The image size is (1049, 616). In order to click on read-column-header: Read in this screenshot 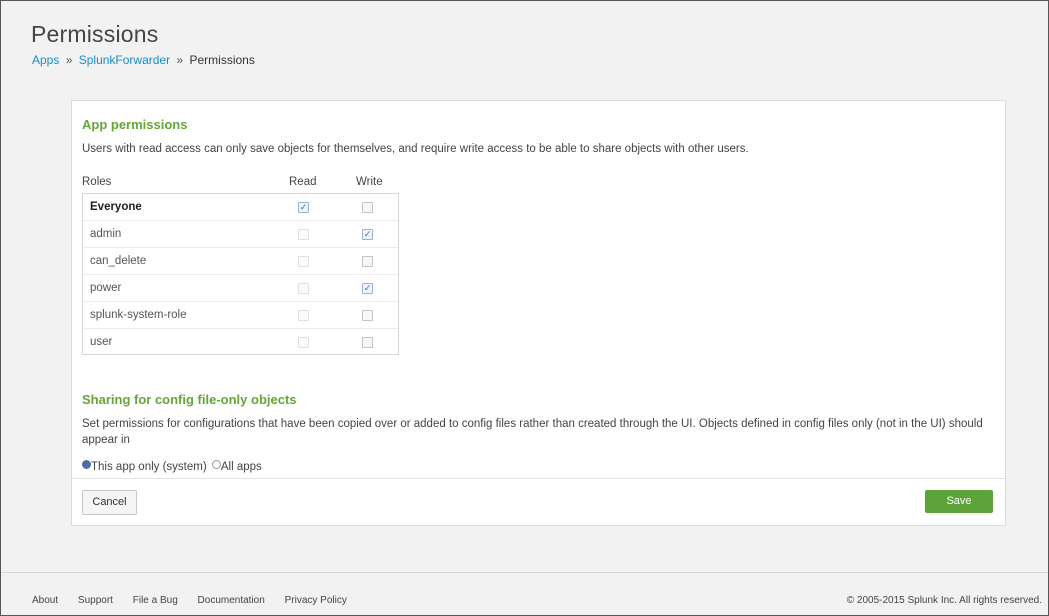, I will do `click(303, 182)`.